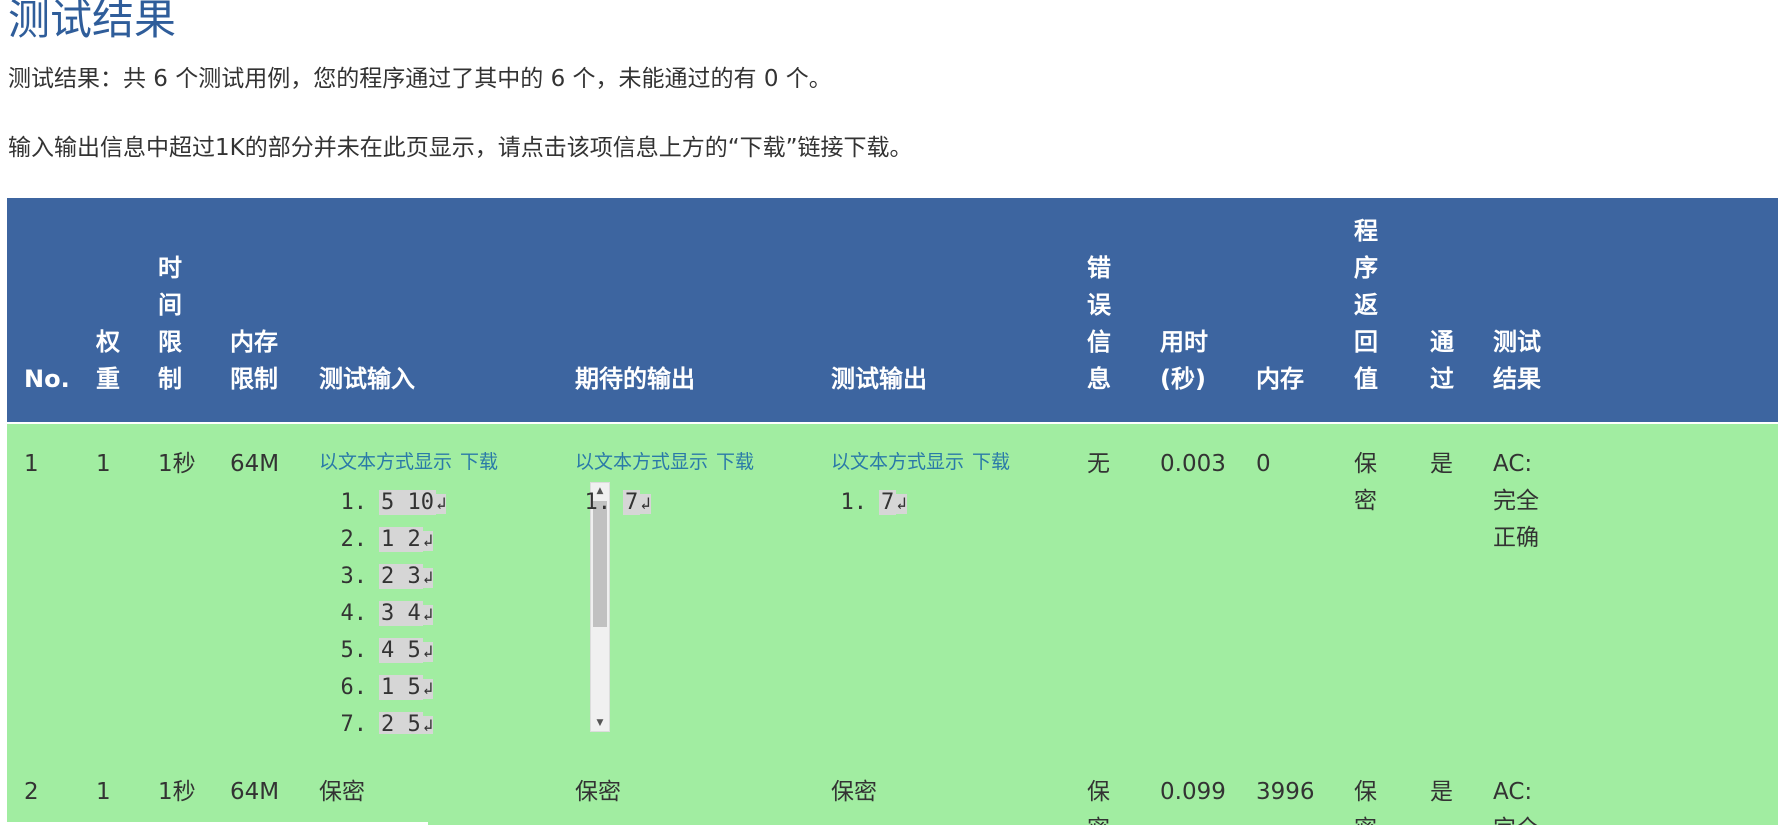 This screenshot has height=825, width=1778. Describe the element at coordinates (1442, 360) in the screenshot. I see `header-passed: 通 过` at that location.